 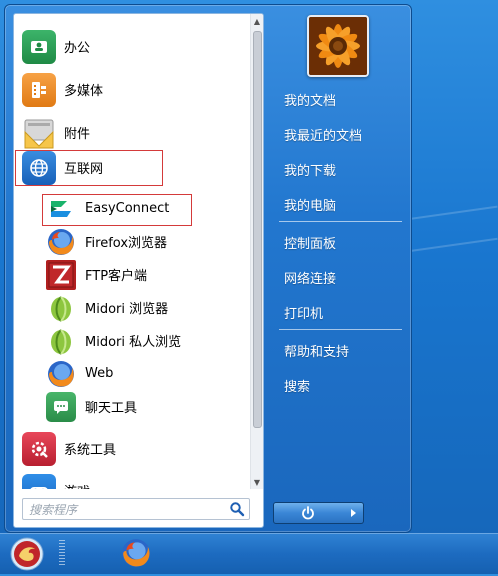 I want to click on menu-item-label: Midori 浏览器, so click(x=127, y=309).